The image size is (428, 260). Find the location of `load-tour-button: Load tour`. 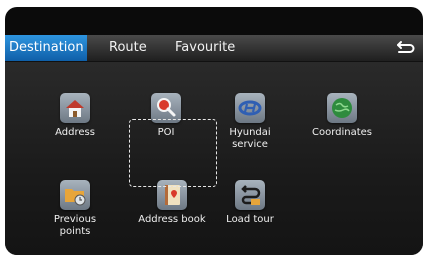

load-tour-button: Load tour is located at coordinates (250, 203).